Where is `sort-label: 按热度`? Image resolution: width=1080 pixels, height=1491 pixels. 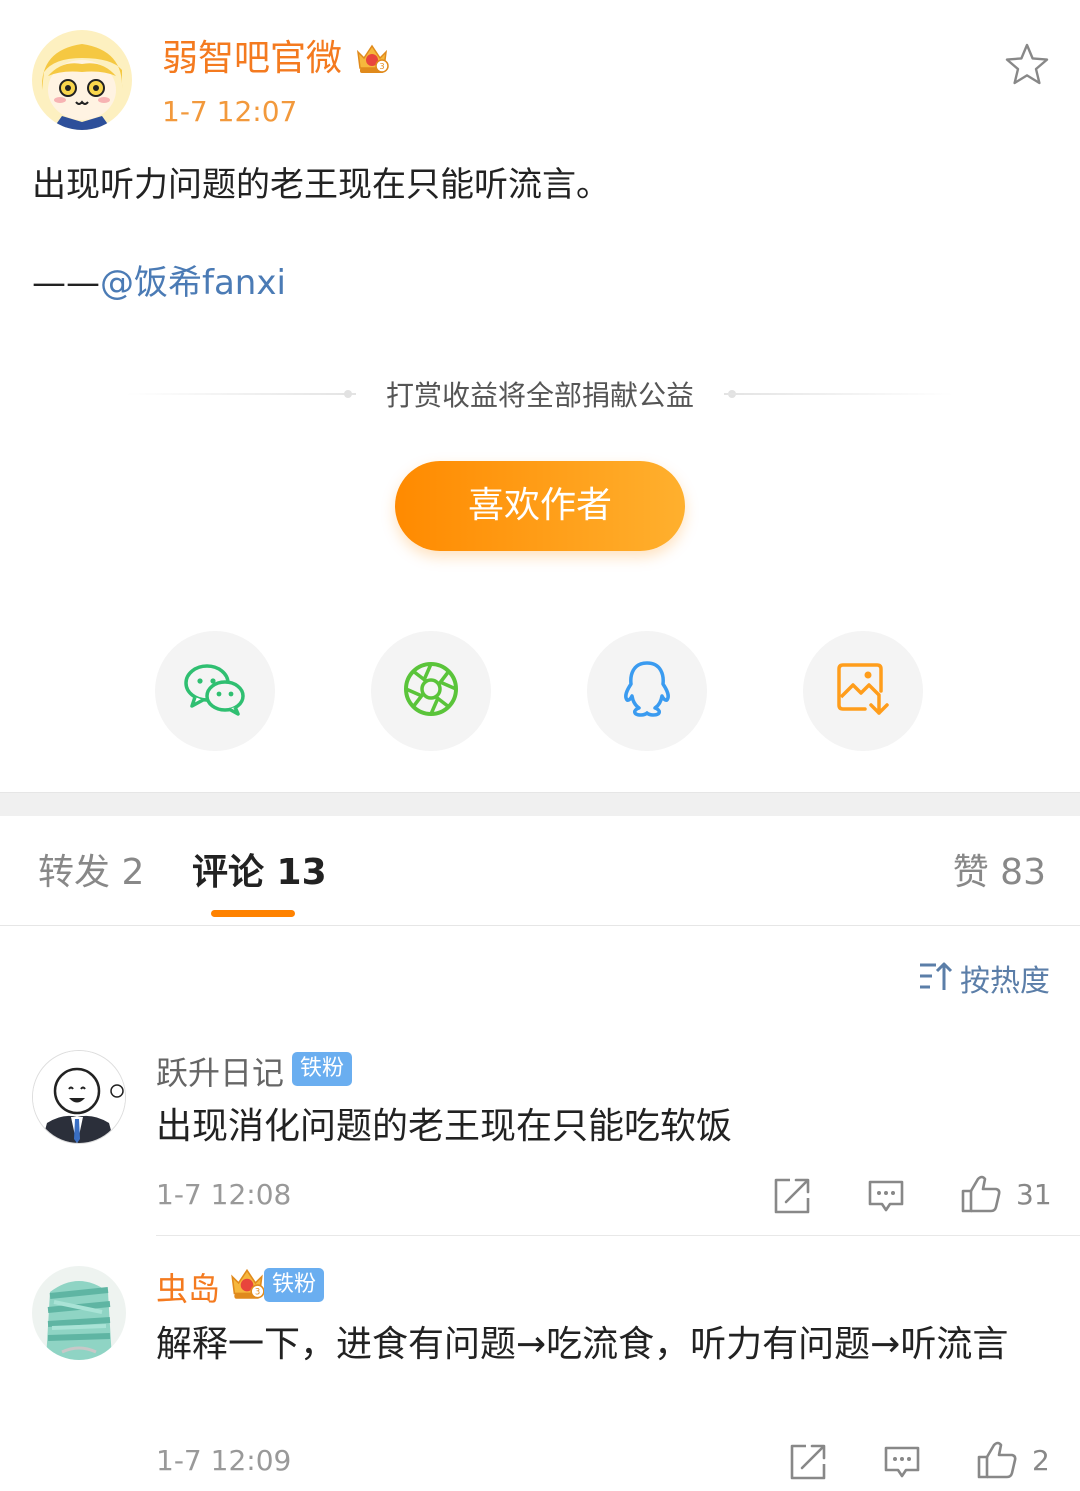 sort-label: 按热度 is located at coordinates (1005, 981).